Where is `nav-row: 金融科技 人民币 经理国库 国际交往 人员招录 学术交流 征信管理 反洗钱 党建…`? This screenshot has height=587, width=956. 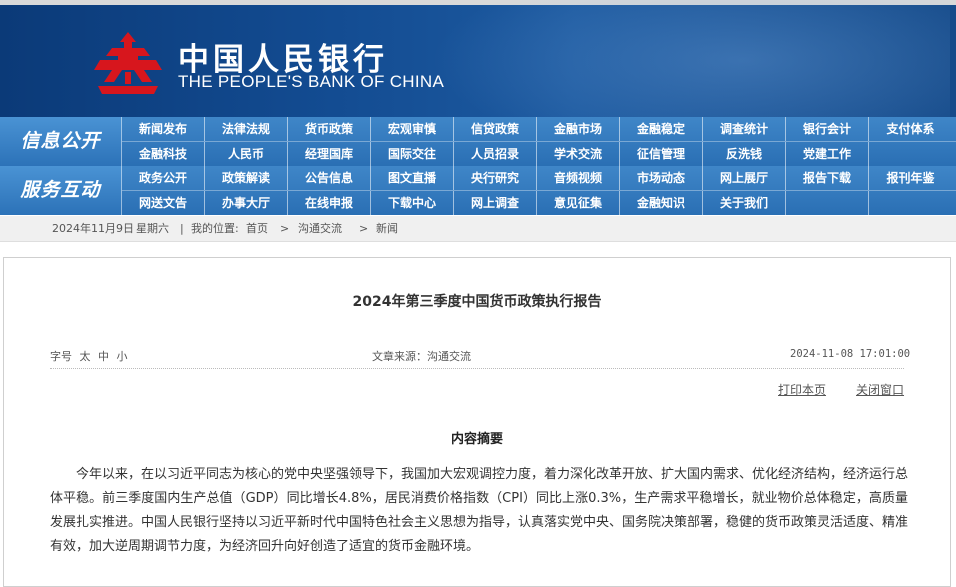
nav-row: 金融科技 人民币 经理国库 国际交往 人员招录 学术交流 征信管理 反洗钱 党建… is located at coordinates (539, 154).